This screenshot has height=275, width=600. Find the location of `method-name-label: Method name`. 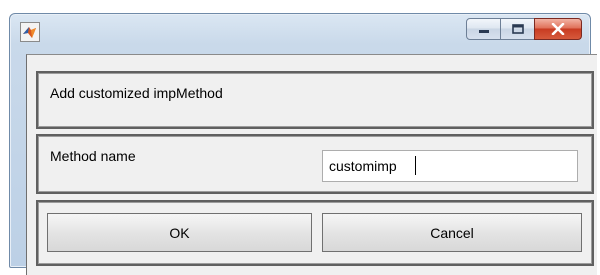

method-name-label: Method name is located at coordinates (93, 156).